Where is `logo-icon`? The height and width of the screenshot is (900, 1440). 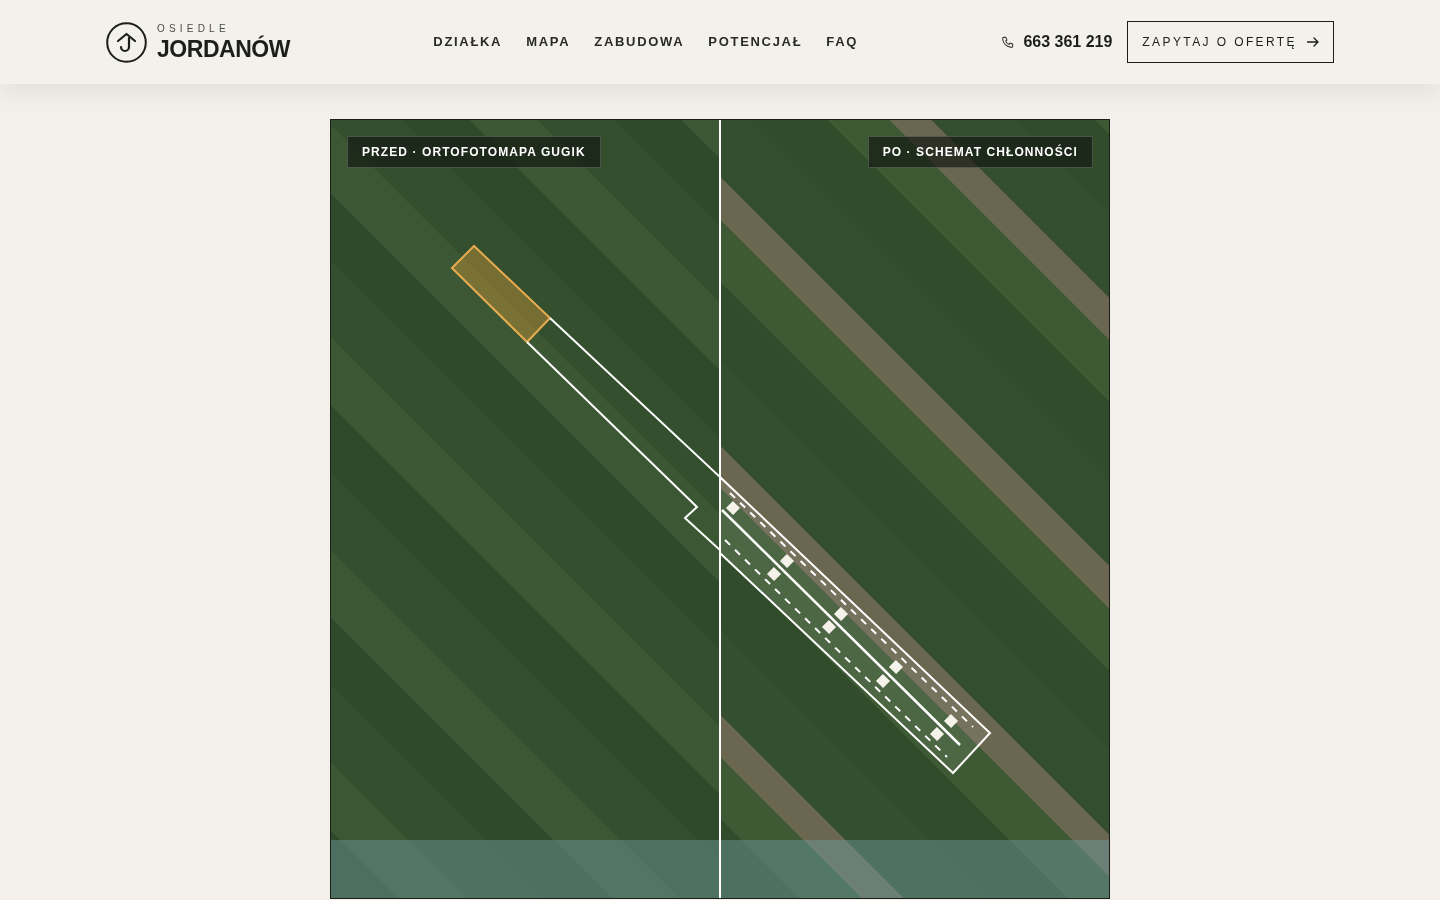 logo-icon is located at coordinates (126, 42).